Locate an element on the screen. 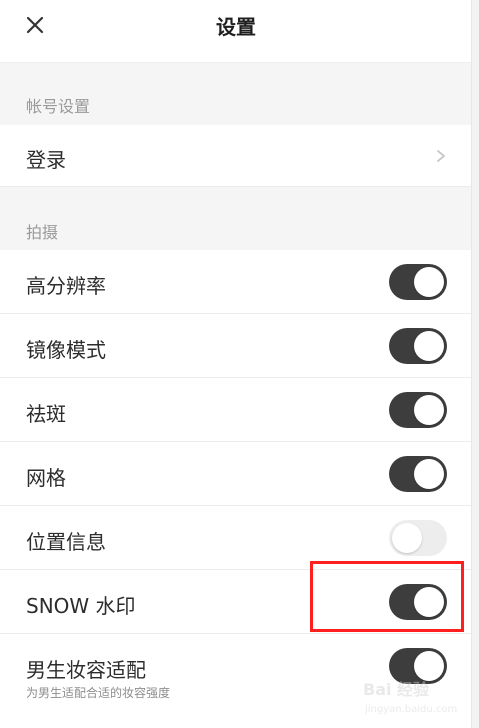  toggle-male-makeup is located at coordinates (418, 666).